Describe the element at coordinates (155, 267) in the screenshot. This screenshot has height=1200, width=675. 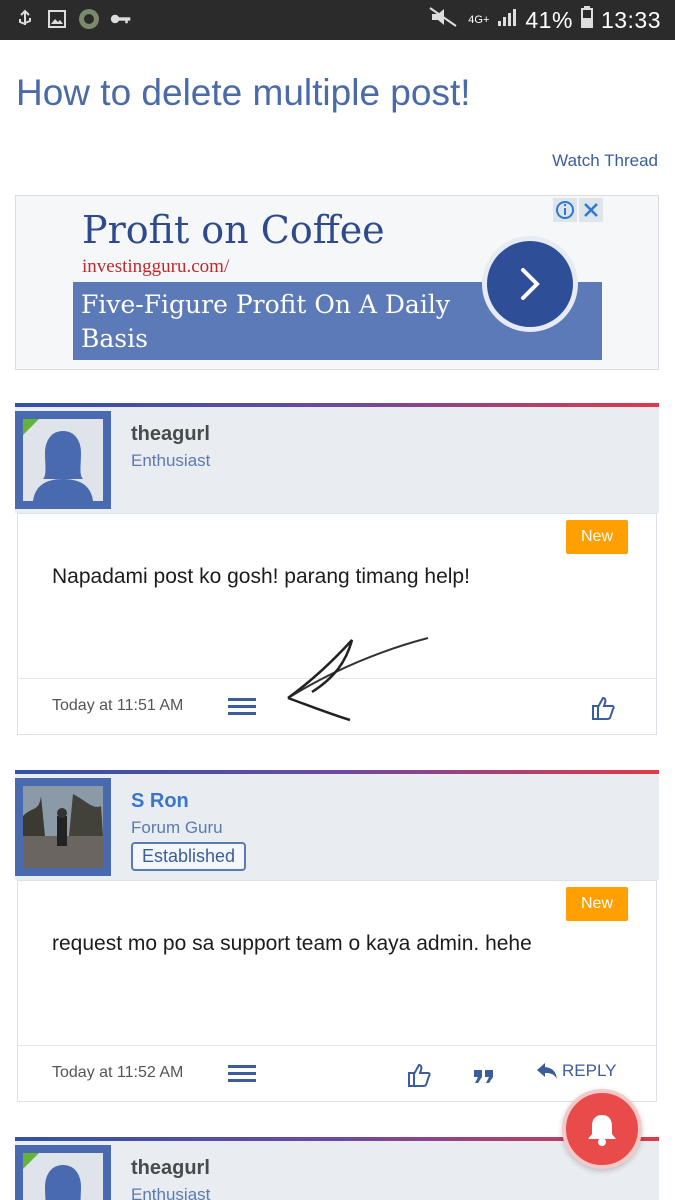
I see `ad-domain: investingguru.com/` at that location.